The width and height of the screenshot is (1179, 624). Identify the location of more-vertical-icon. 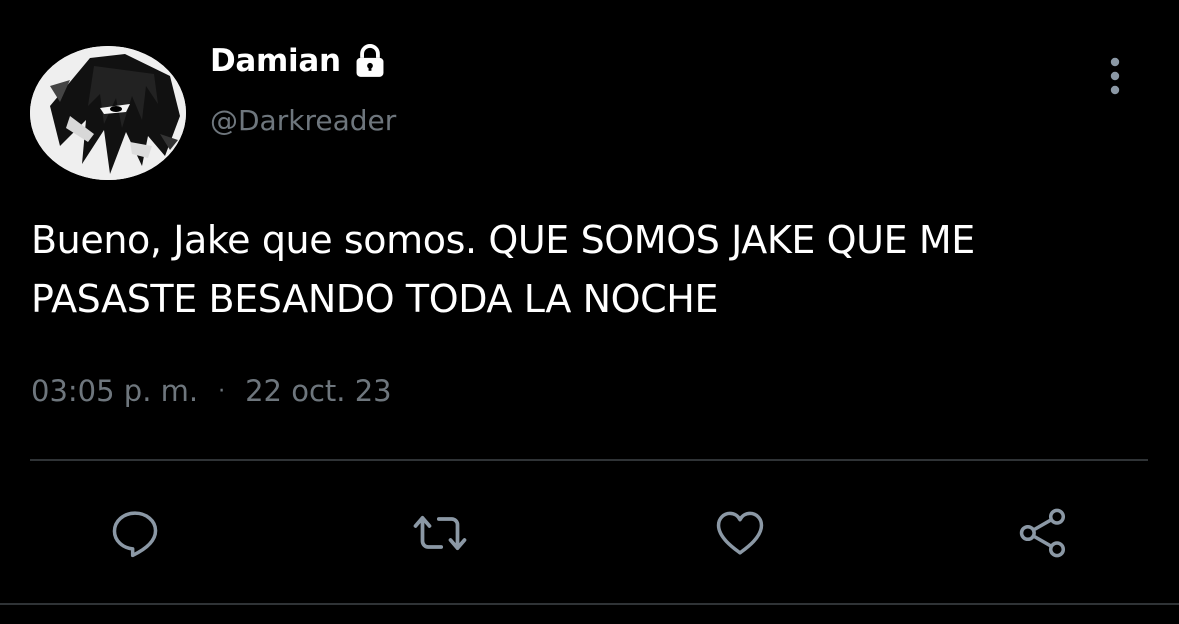
(1115, 76).